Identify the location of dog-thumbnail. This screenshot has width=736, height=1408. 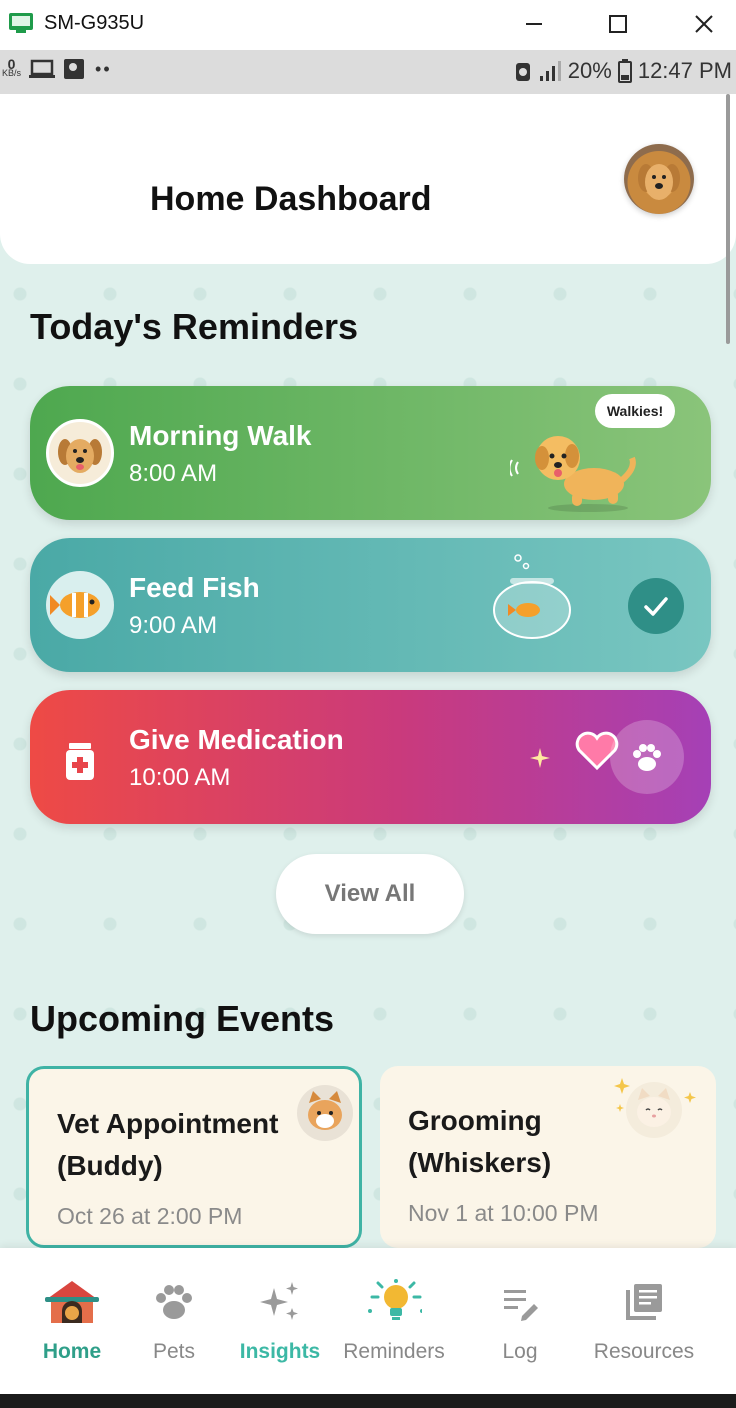
(80, 453).